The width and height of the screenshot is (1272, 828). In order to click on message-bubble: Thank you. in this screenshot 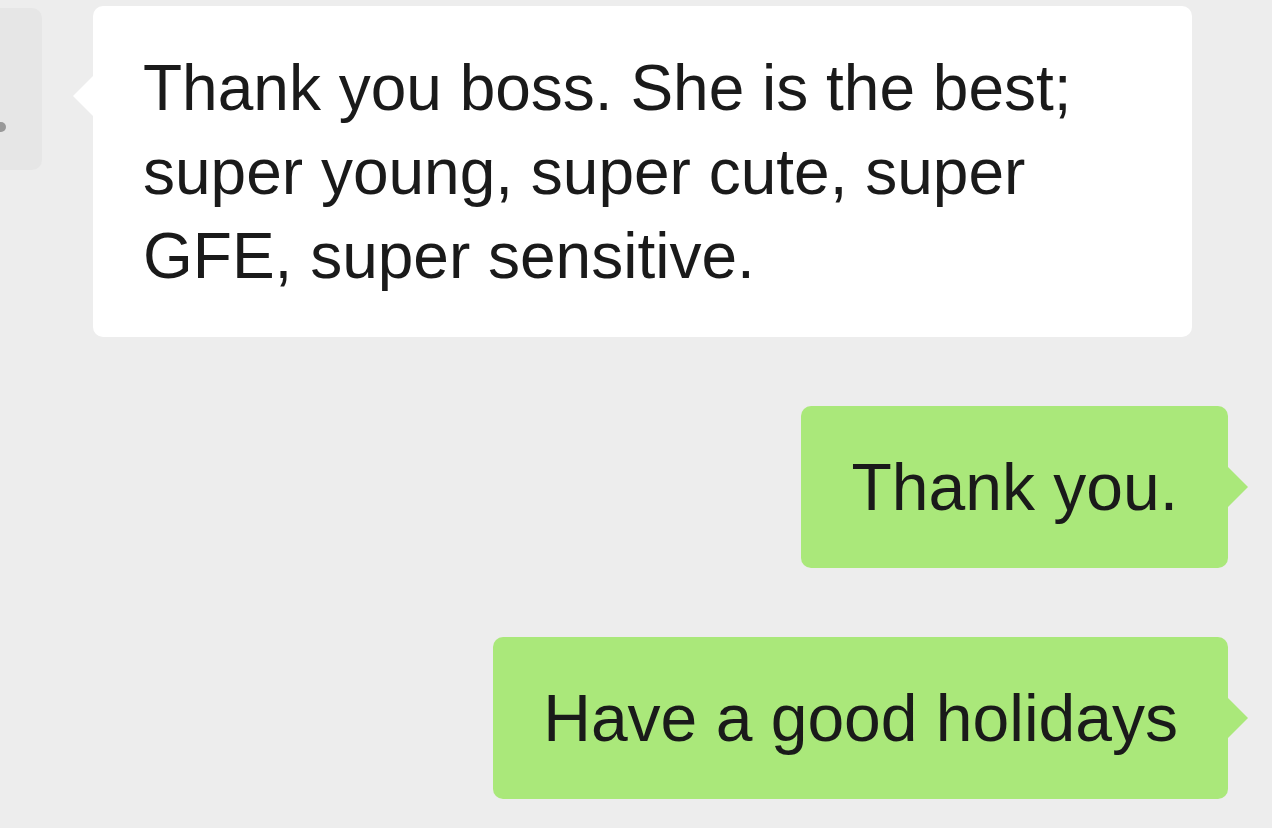, I will do `click(1014, 487)`.